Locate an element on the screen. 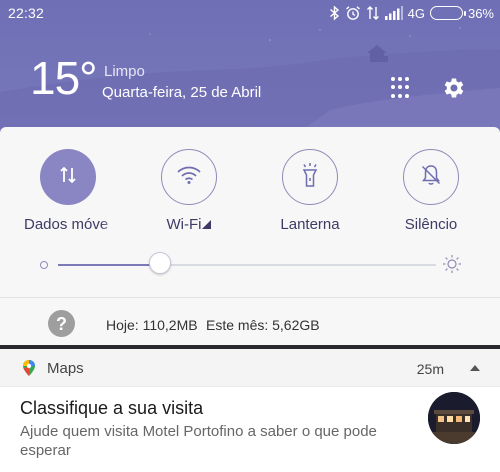 This screenshot has width=500, height=472. status-icons: 4G 36% is located at coordinates (411, 13).